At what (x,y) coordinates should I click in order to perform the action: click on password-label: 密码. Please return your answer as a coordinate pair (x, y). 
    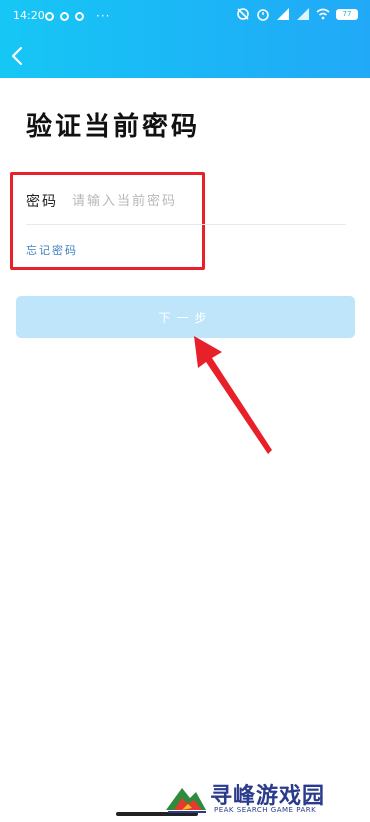
    Looking at the image, I should click on (42, 202).